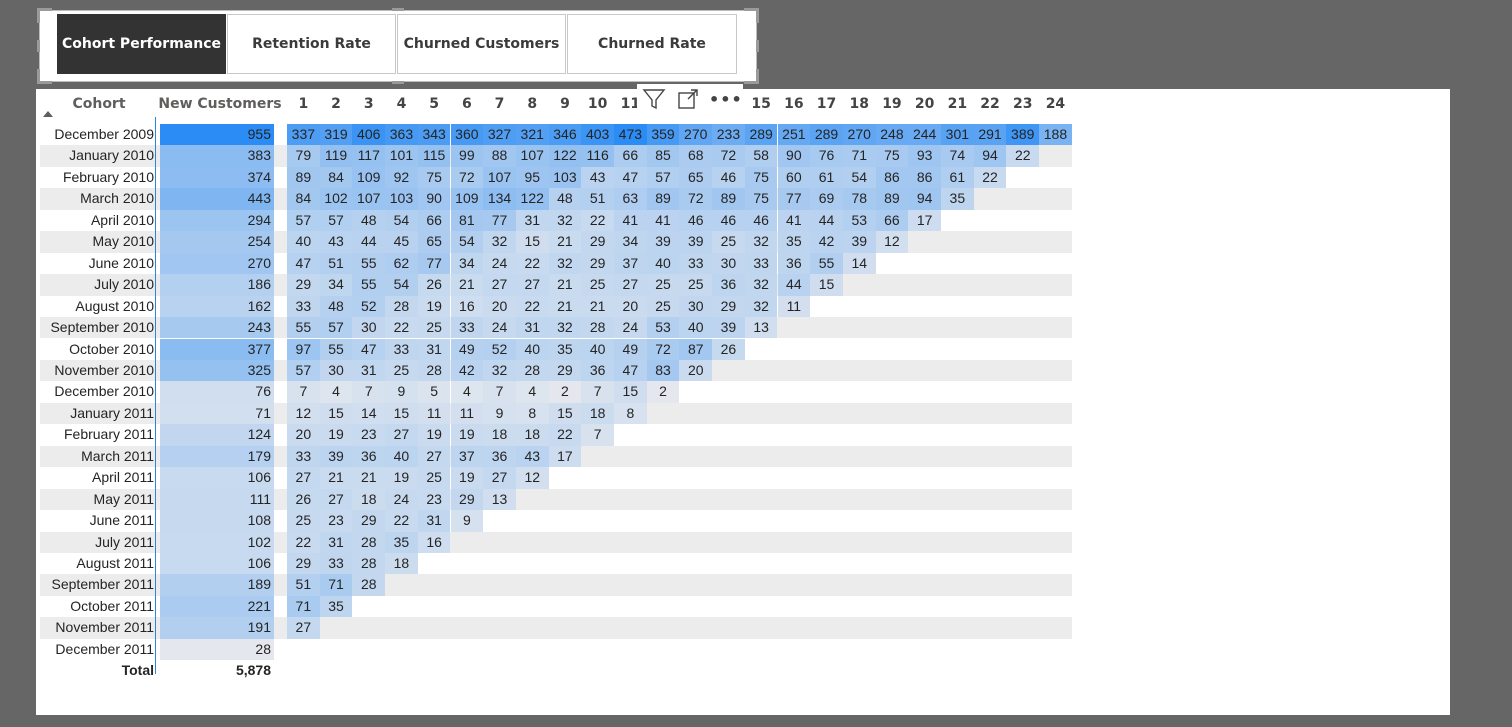  What do you see at coordinates (97, 606) in the screenshot?
I see `row-header-cohort: October 2011` at bounding box center [97, 606].